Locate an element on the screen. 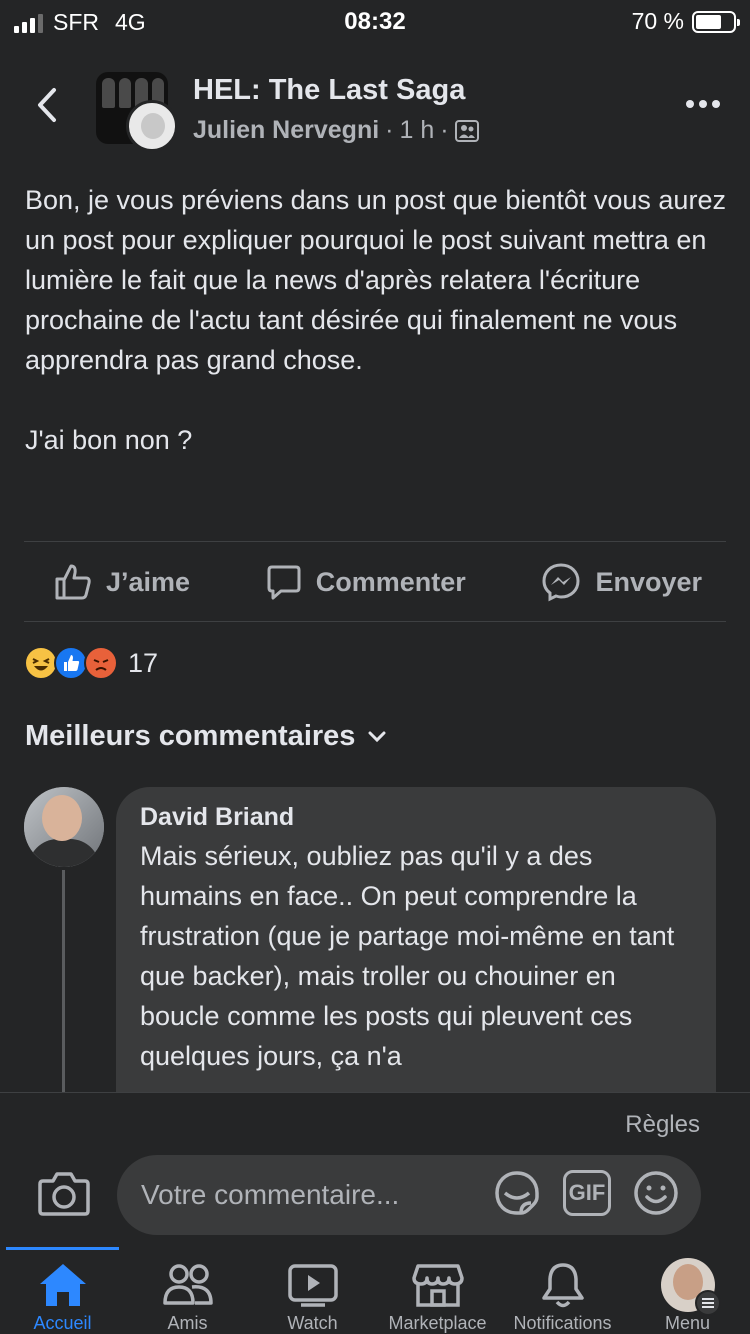 The width and height of the screenshot is (750, 1334). tab-marketplace: Marketplace is located at coordinates (437, 1290).